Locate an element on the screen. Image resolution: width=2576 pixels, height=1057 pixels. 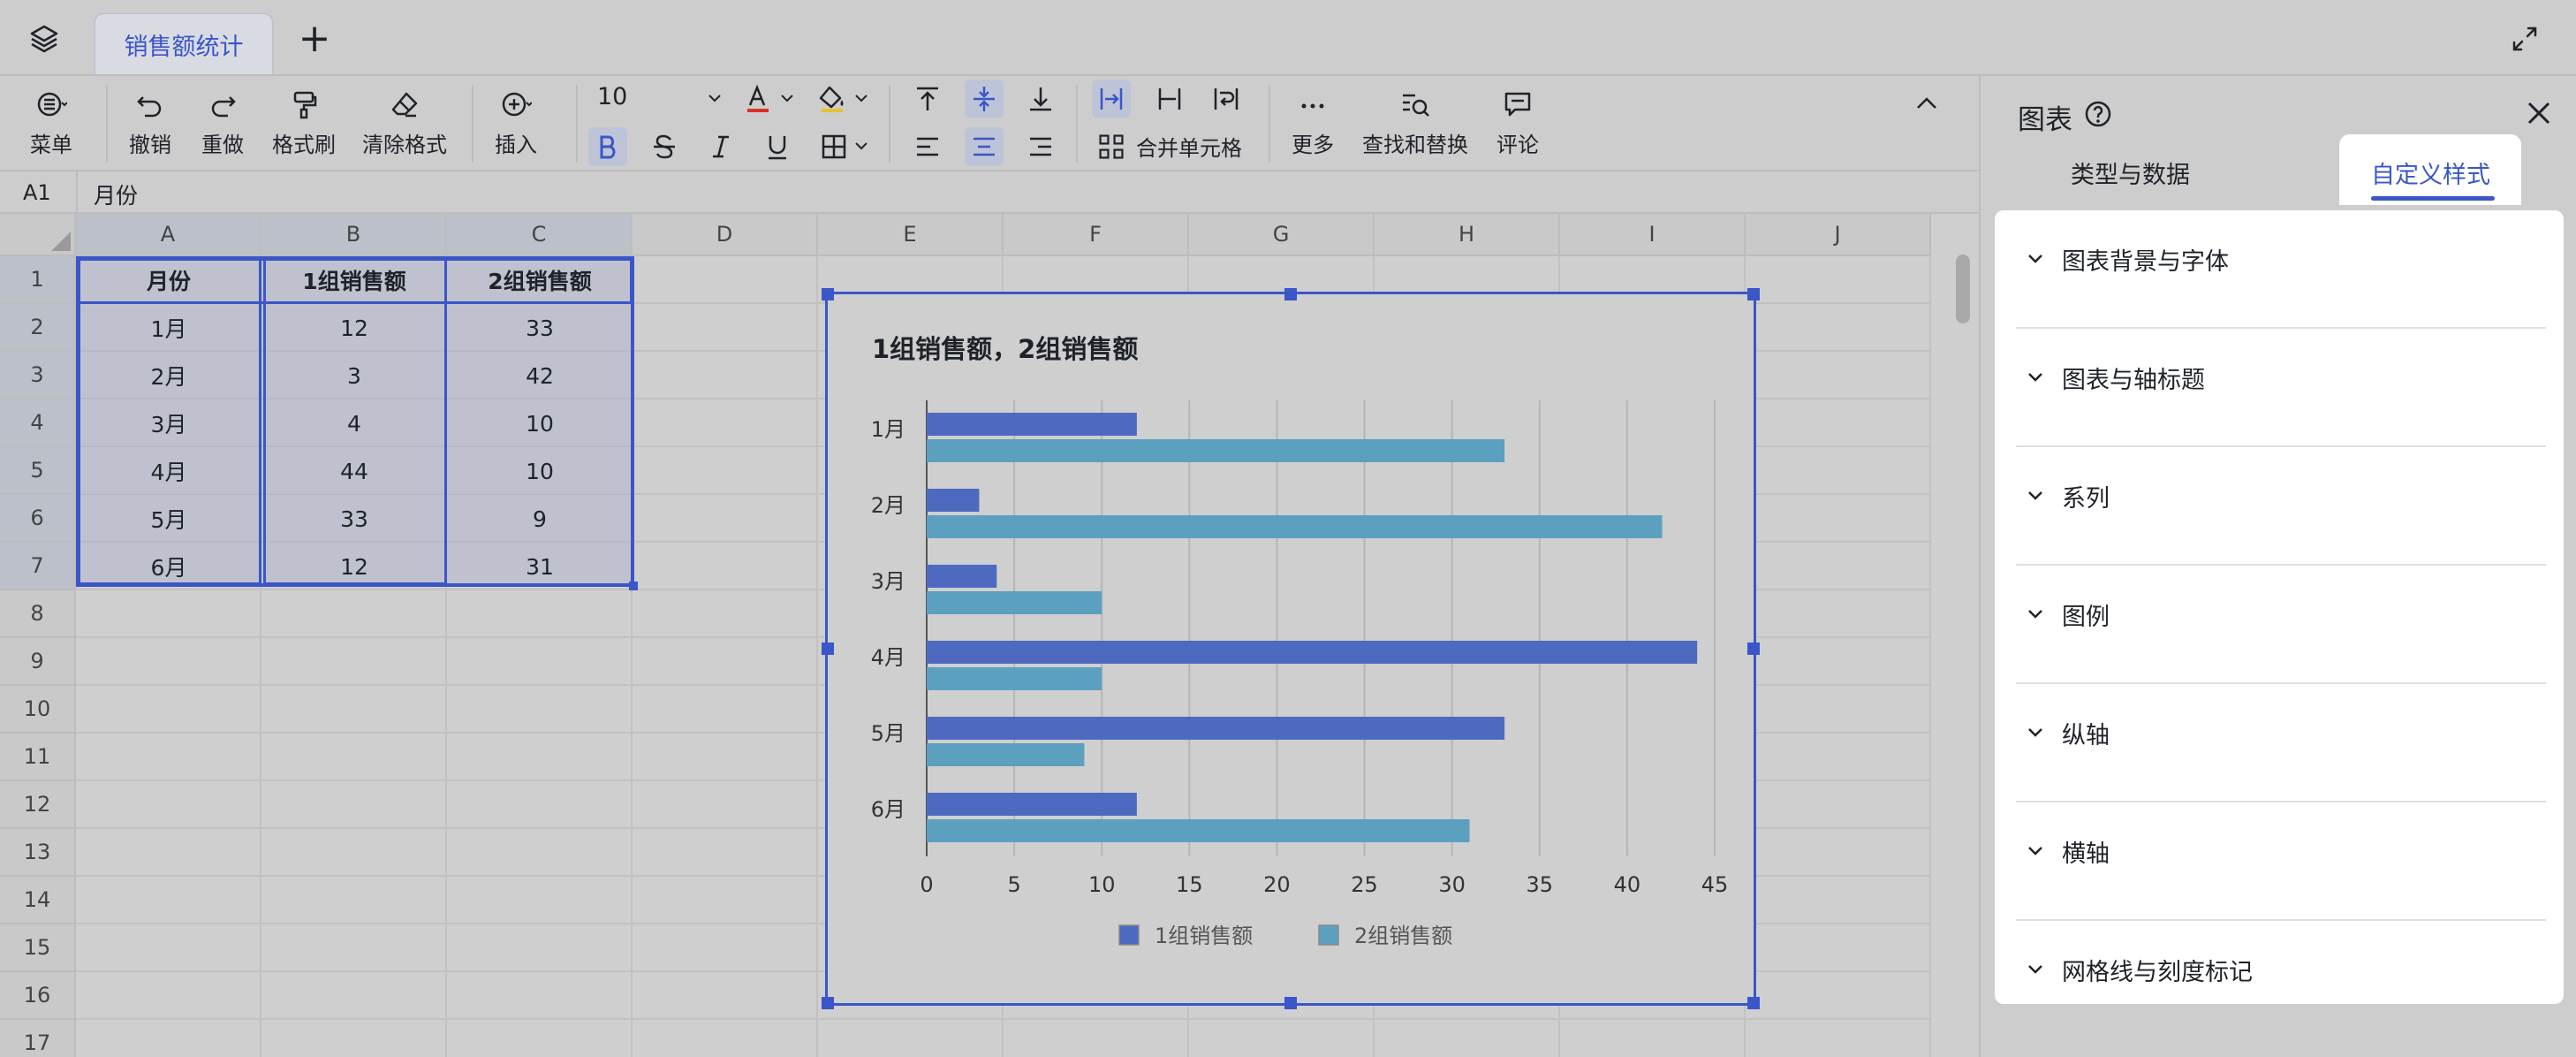
text-clip-icon is located at coordinates (1170, 99).